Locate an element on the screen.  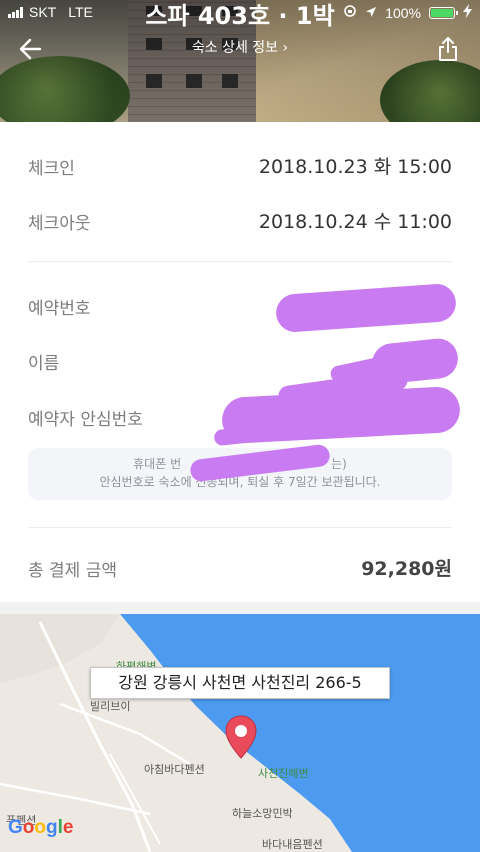
checkin-value: 2018.10.23 화 15:00 is located at coordinates (355, 167).